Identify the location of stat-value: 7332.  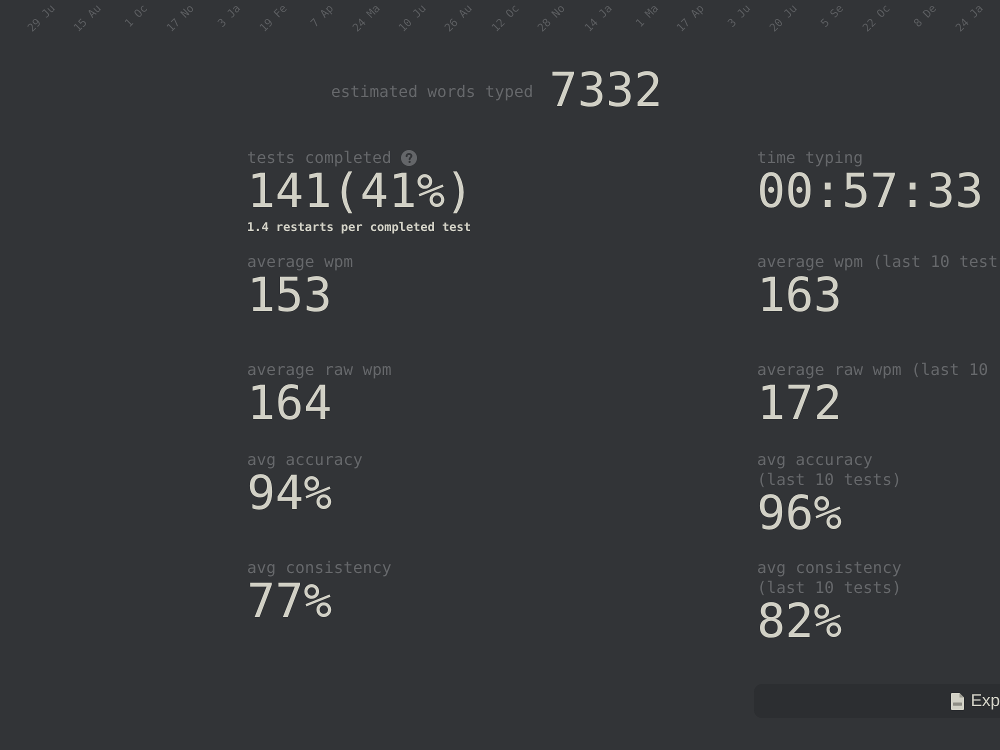
(605, 90).